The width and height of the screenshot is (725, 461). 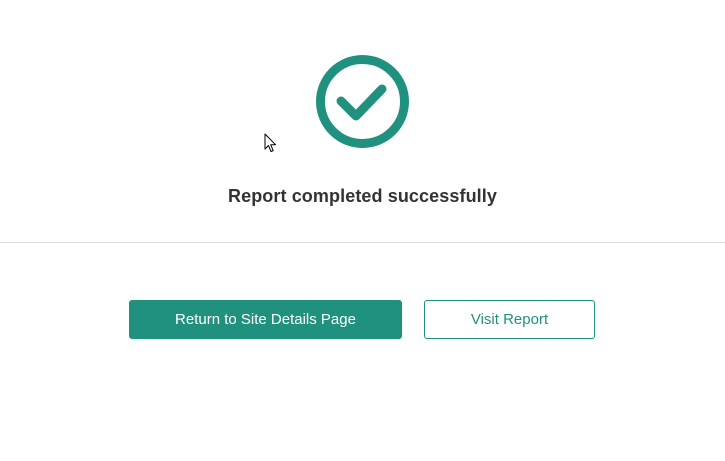 I want to click on check-circle-icon, so click(x=362, y=101).